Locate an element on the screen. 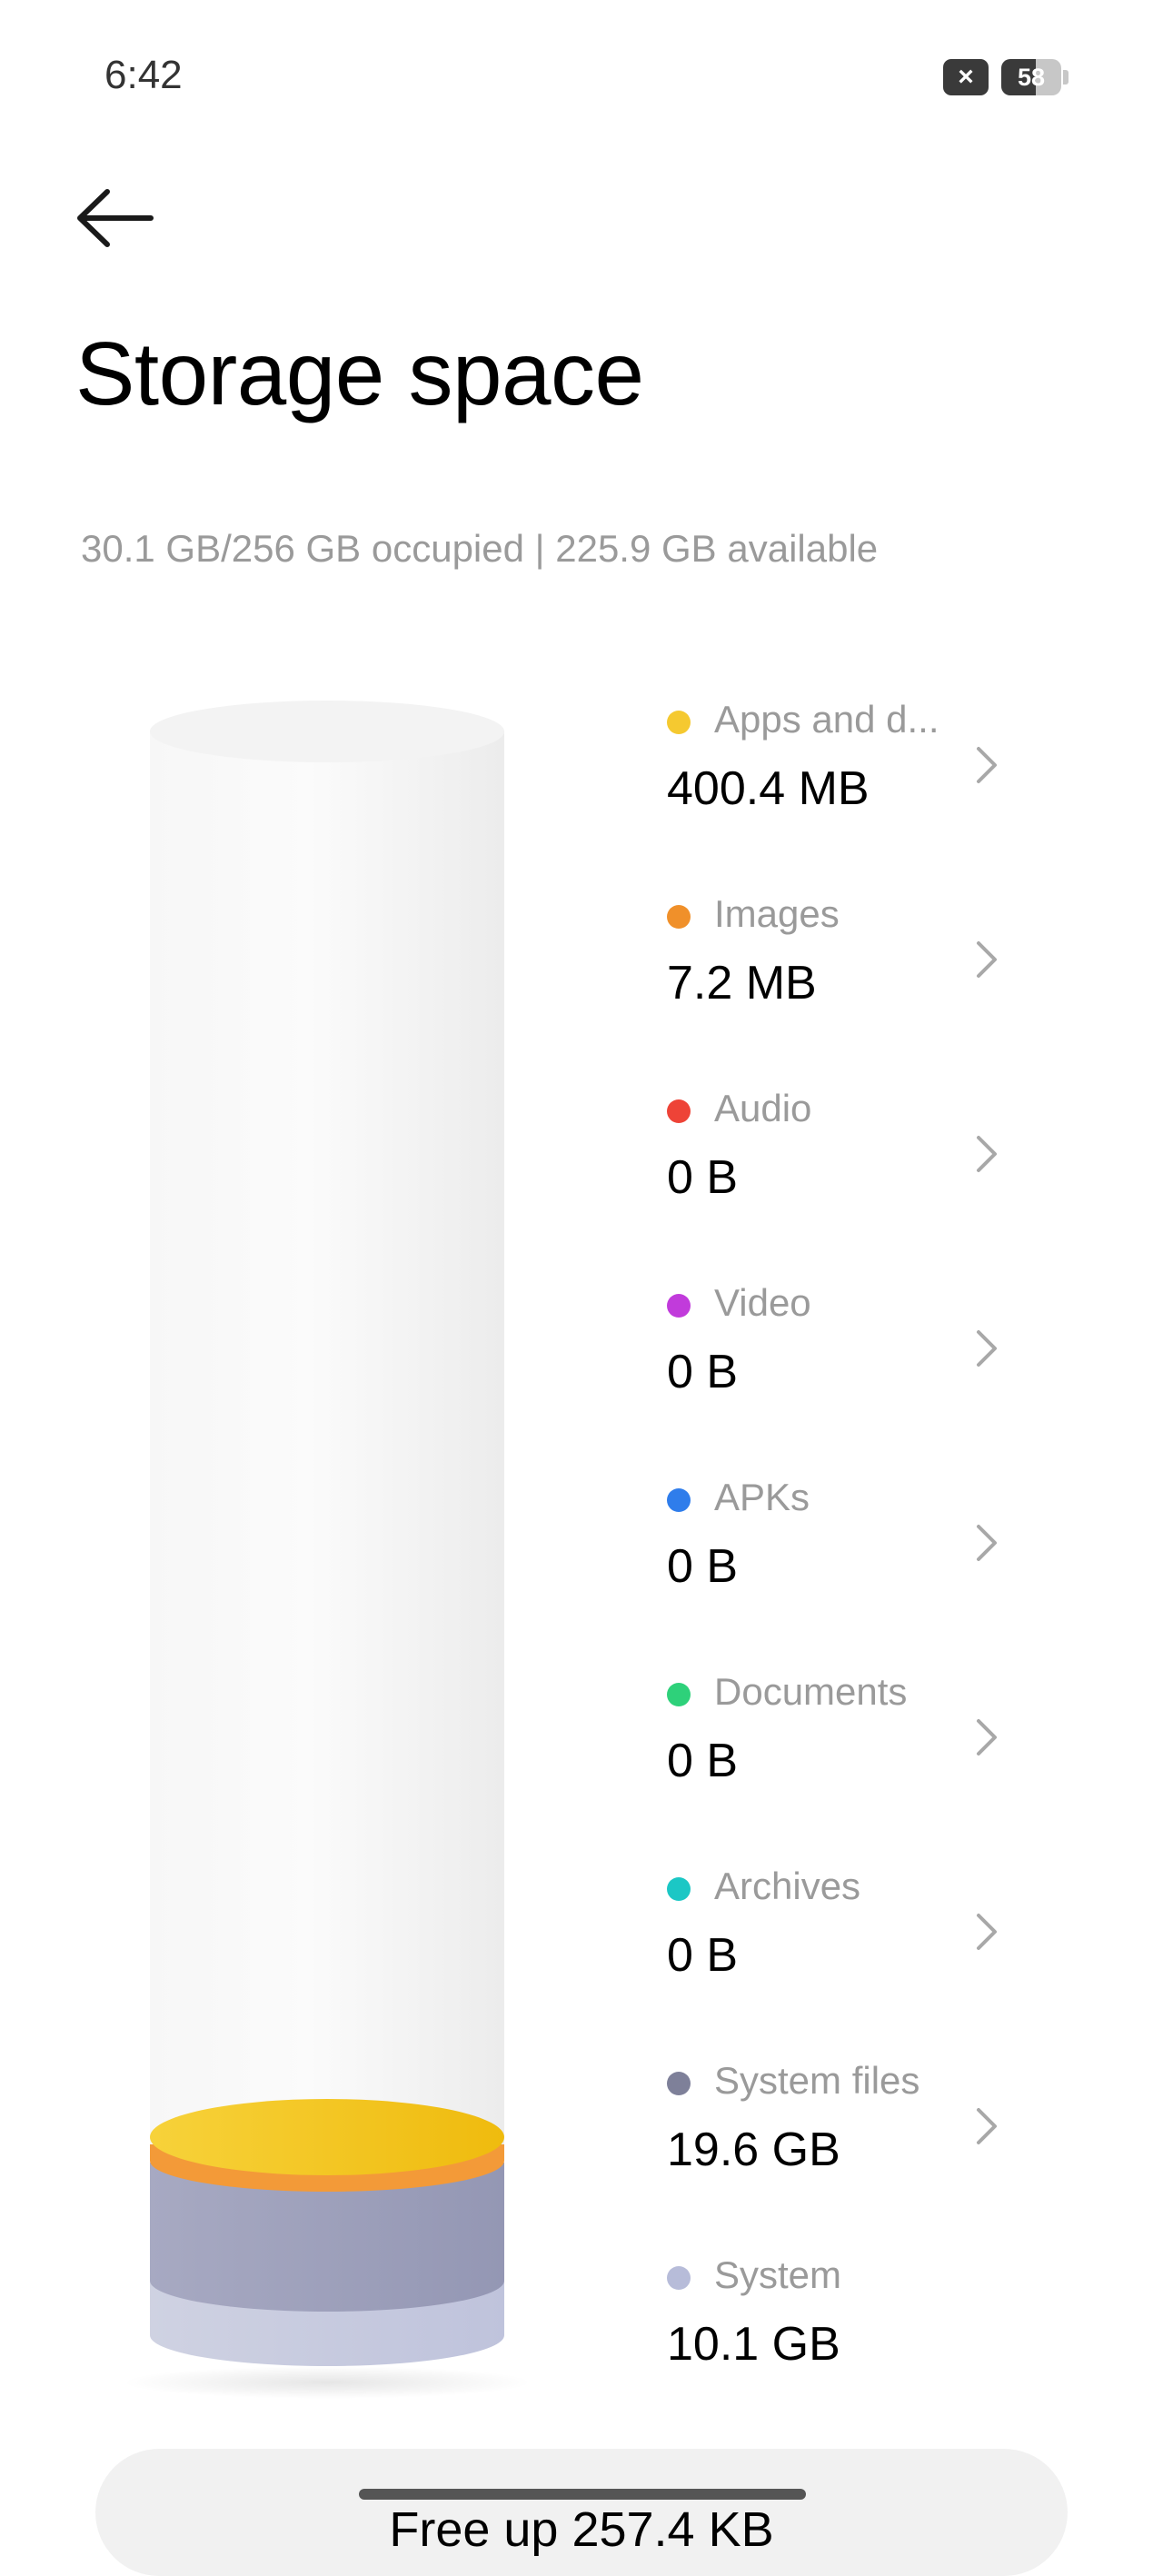 This screenshot has width=1163, height=2576. category-size: 10.1 GB is located at coordinates (753, 2345).